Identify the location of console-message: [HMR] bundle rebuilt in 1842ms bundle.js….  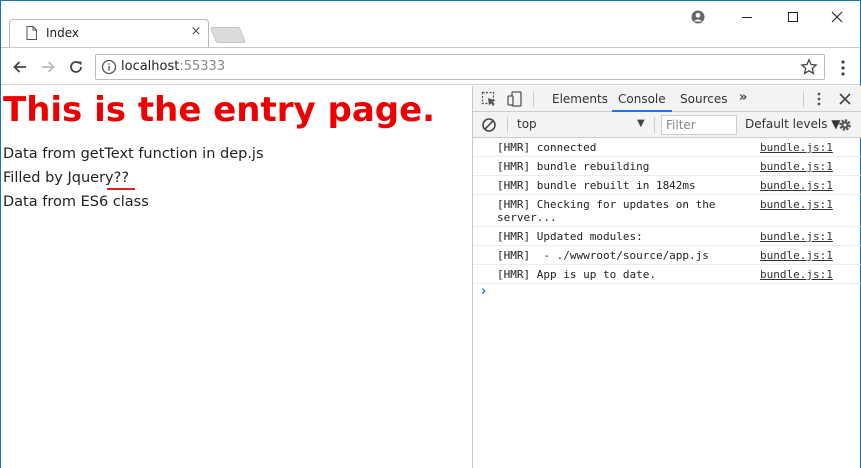
(667, 185).